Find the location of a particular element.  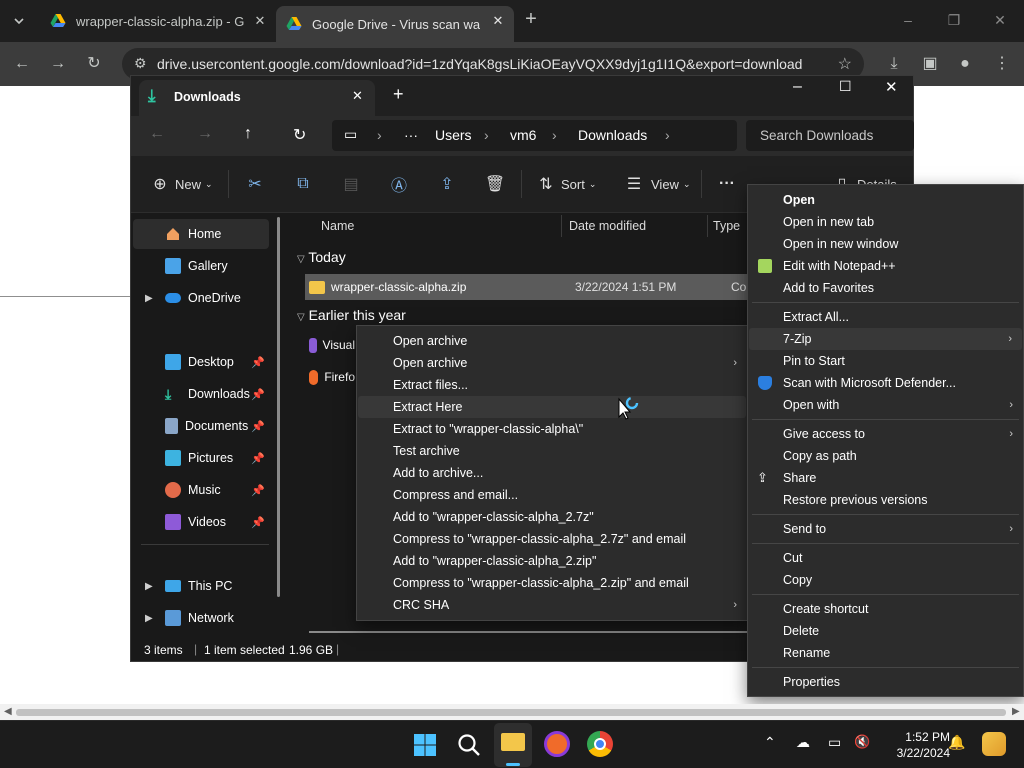

menu-item-delete: Delete is located at coordinates (885, 631).